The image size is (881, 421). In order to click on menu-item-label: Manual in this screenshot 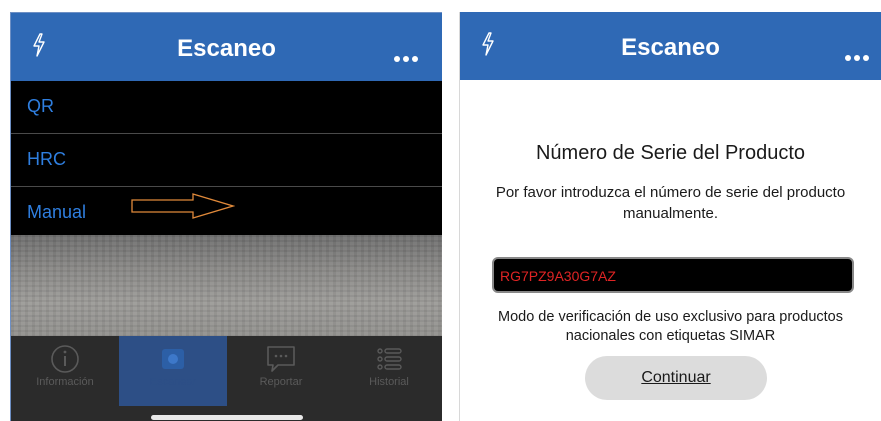, I will do `click(57, 212)`.